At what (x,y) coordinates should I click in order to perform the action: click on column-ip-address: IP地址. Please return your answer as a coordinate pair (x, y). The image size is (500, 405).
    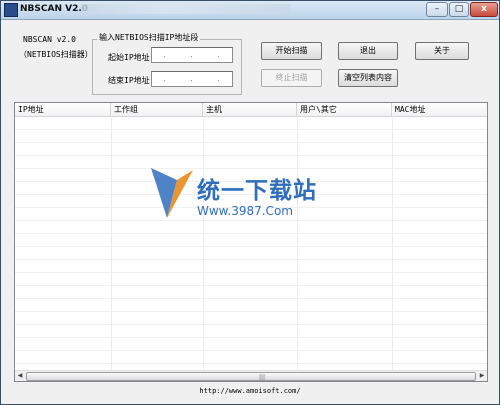
    Looking at the image, I should click on (63, 109).